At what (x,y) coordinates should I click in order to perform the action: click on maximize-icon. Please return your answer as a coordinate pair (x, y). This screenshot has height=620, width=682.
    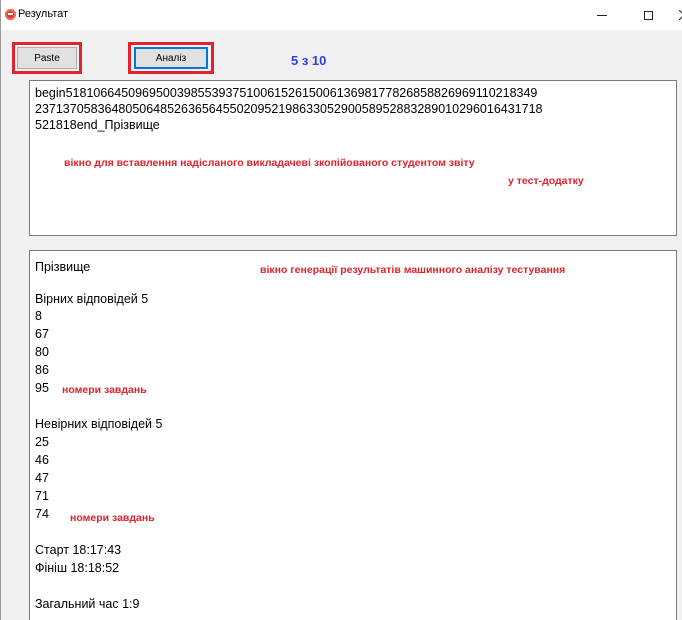
    Looking at the image, I should click on (648, 15).